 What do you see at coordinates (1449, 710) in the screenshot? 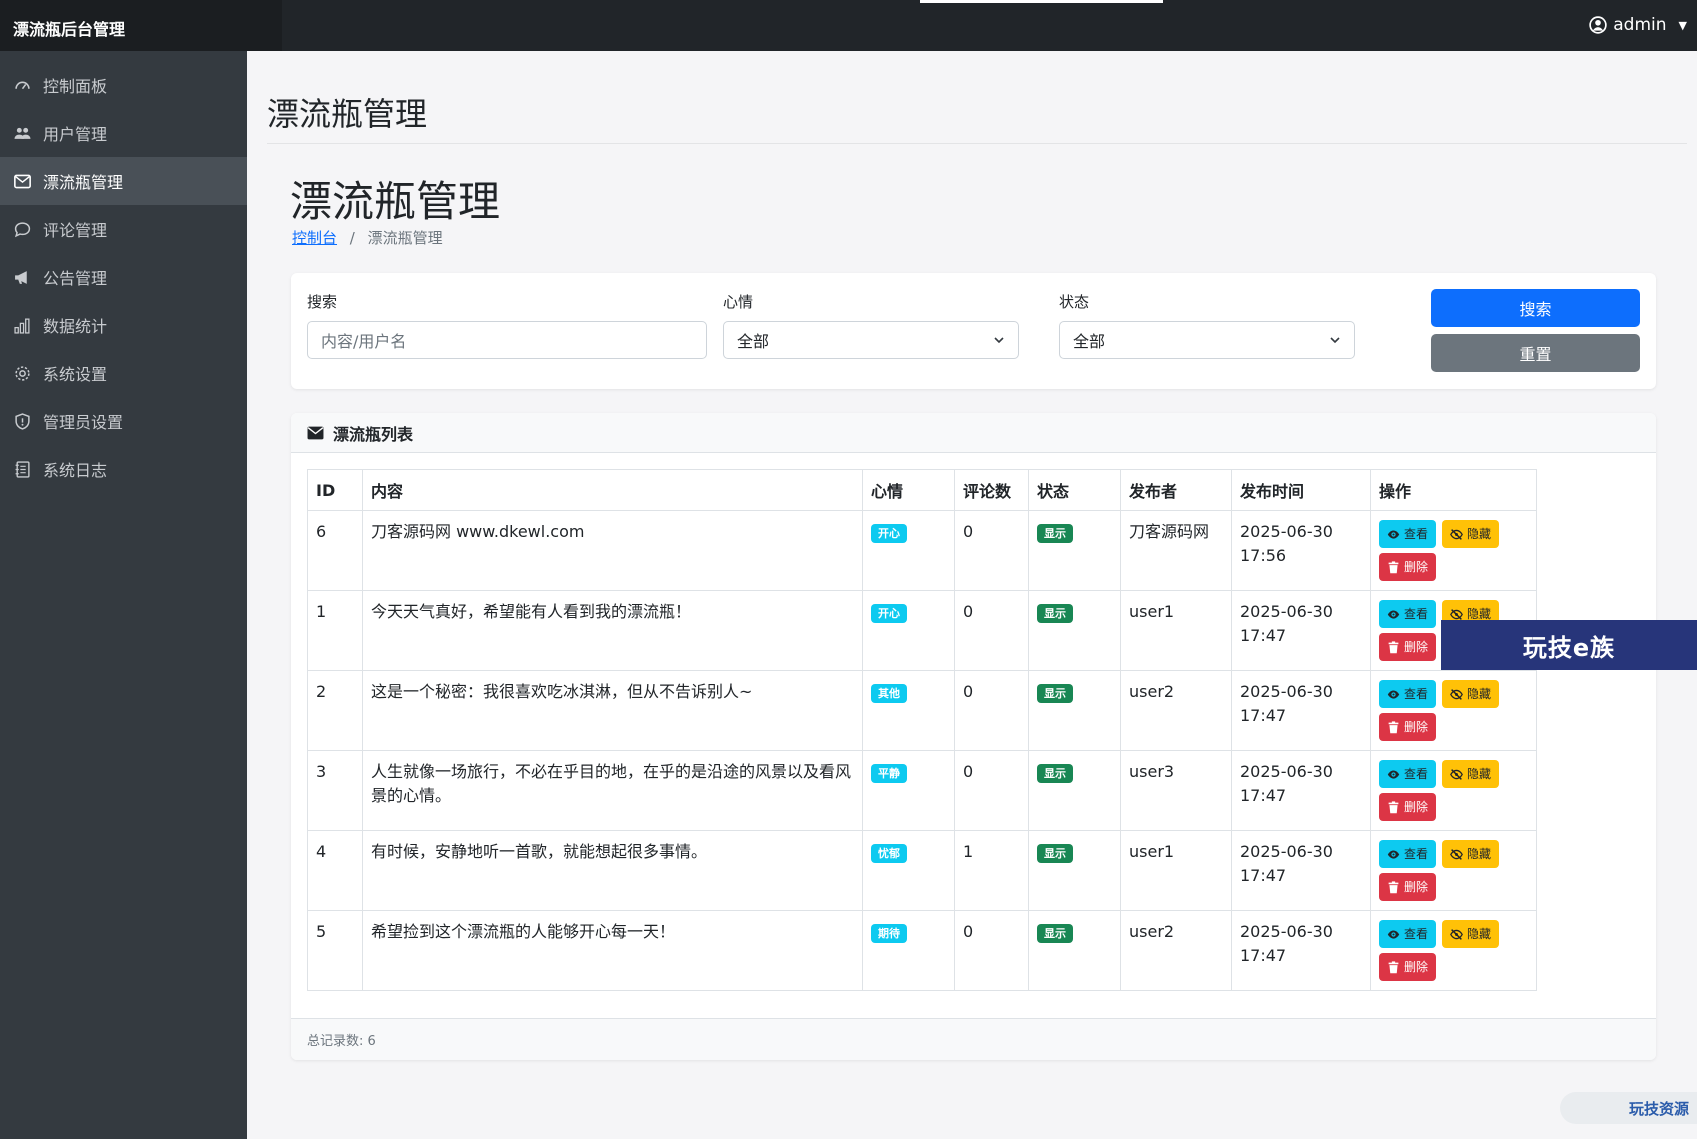
I see `action-group: 查看 隐藏 删除` at bounding box center [1449, 710].